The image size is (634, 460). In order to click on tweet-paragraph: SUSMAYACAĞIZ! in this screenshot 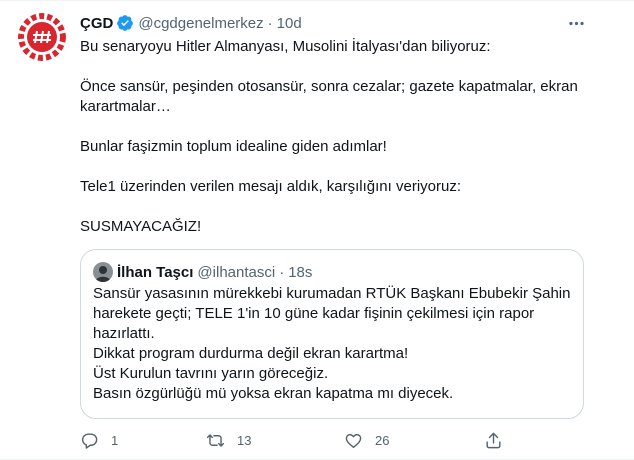, I will do `click(141, 226)`.